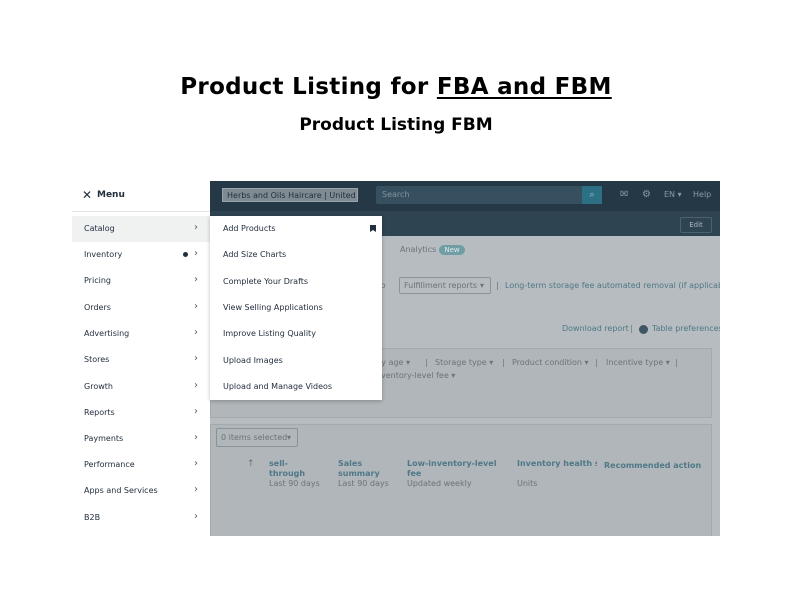 Image resolution: width=792 pixels, height=612 pixels. What do you see at coordinates (121, 490) in the screenshot?
I see `sidebar-item-label: Apps and Services` at bounding box center [121, 490].